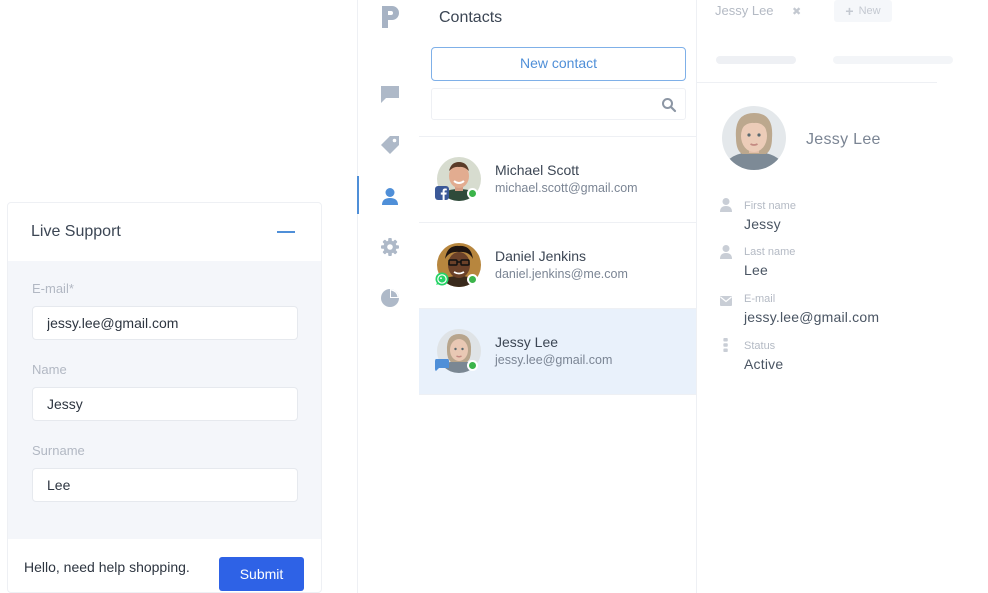  Describe the element at coordinates (442, 193) in the screenshot. I see `facebook-icon` at that location.